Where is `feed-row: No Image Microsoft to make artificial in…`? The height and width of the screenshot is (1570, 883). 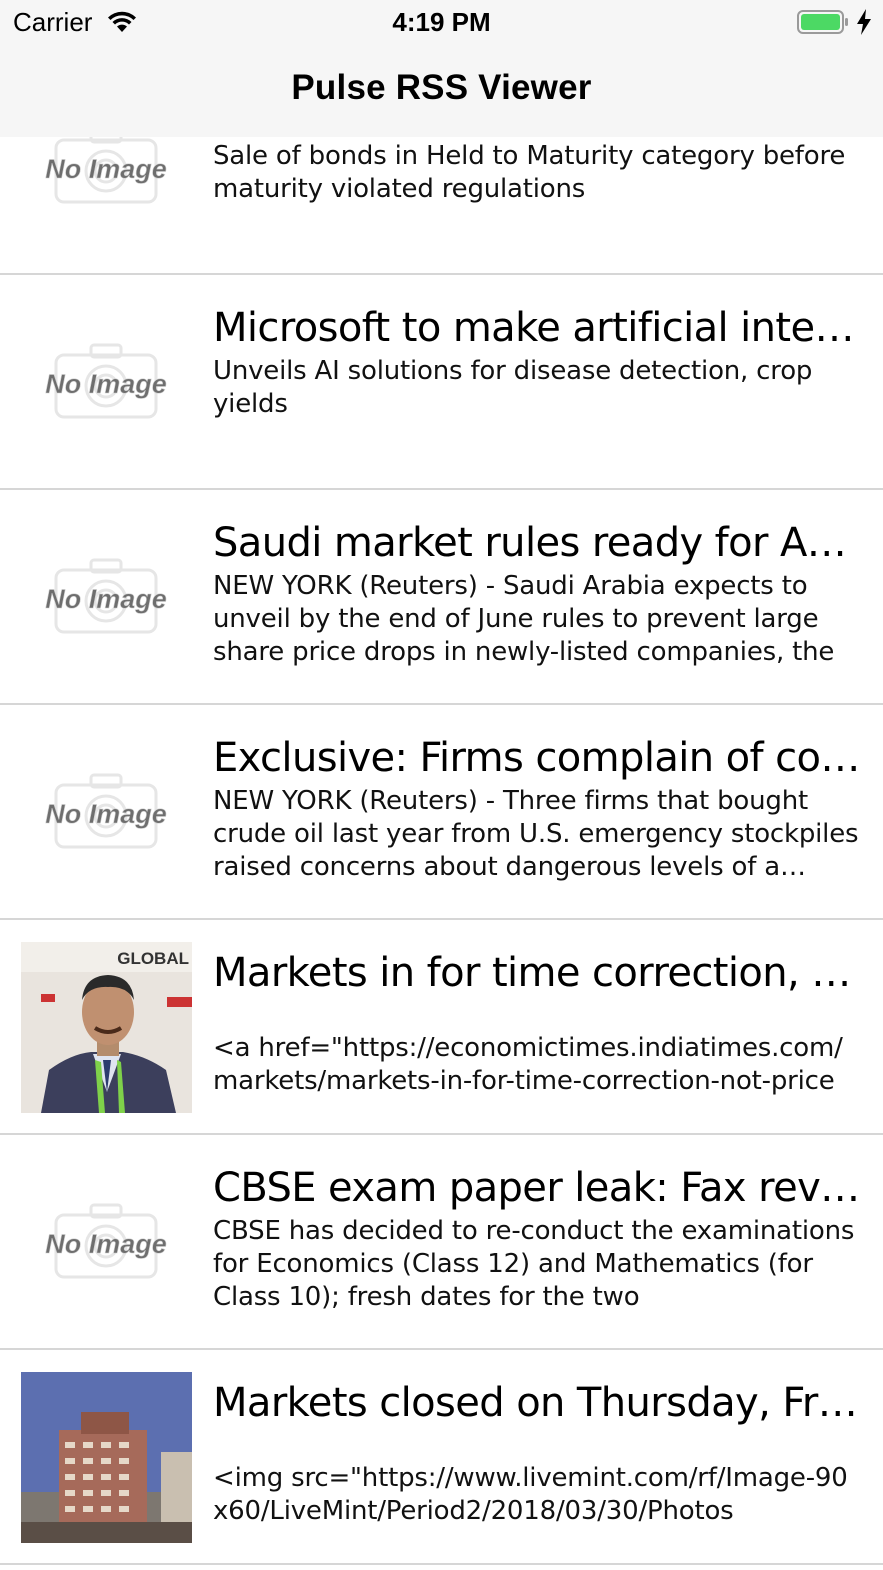
feed-row: No Image Microsoft to make artificial in… is located at coordinates (441, 382).